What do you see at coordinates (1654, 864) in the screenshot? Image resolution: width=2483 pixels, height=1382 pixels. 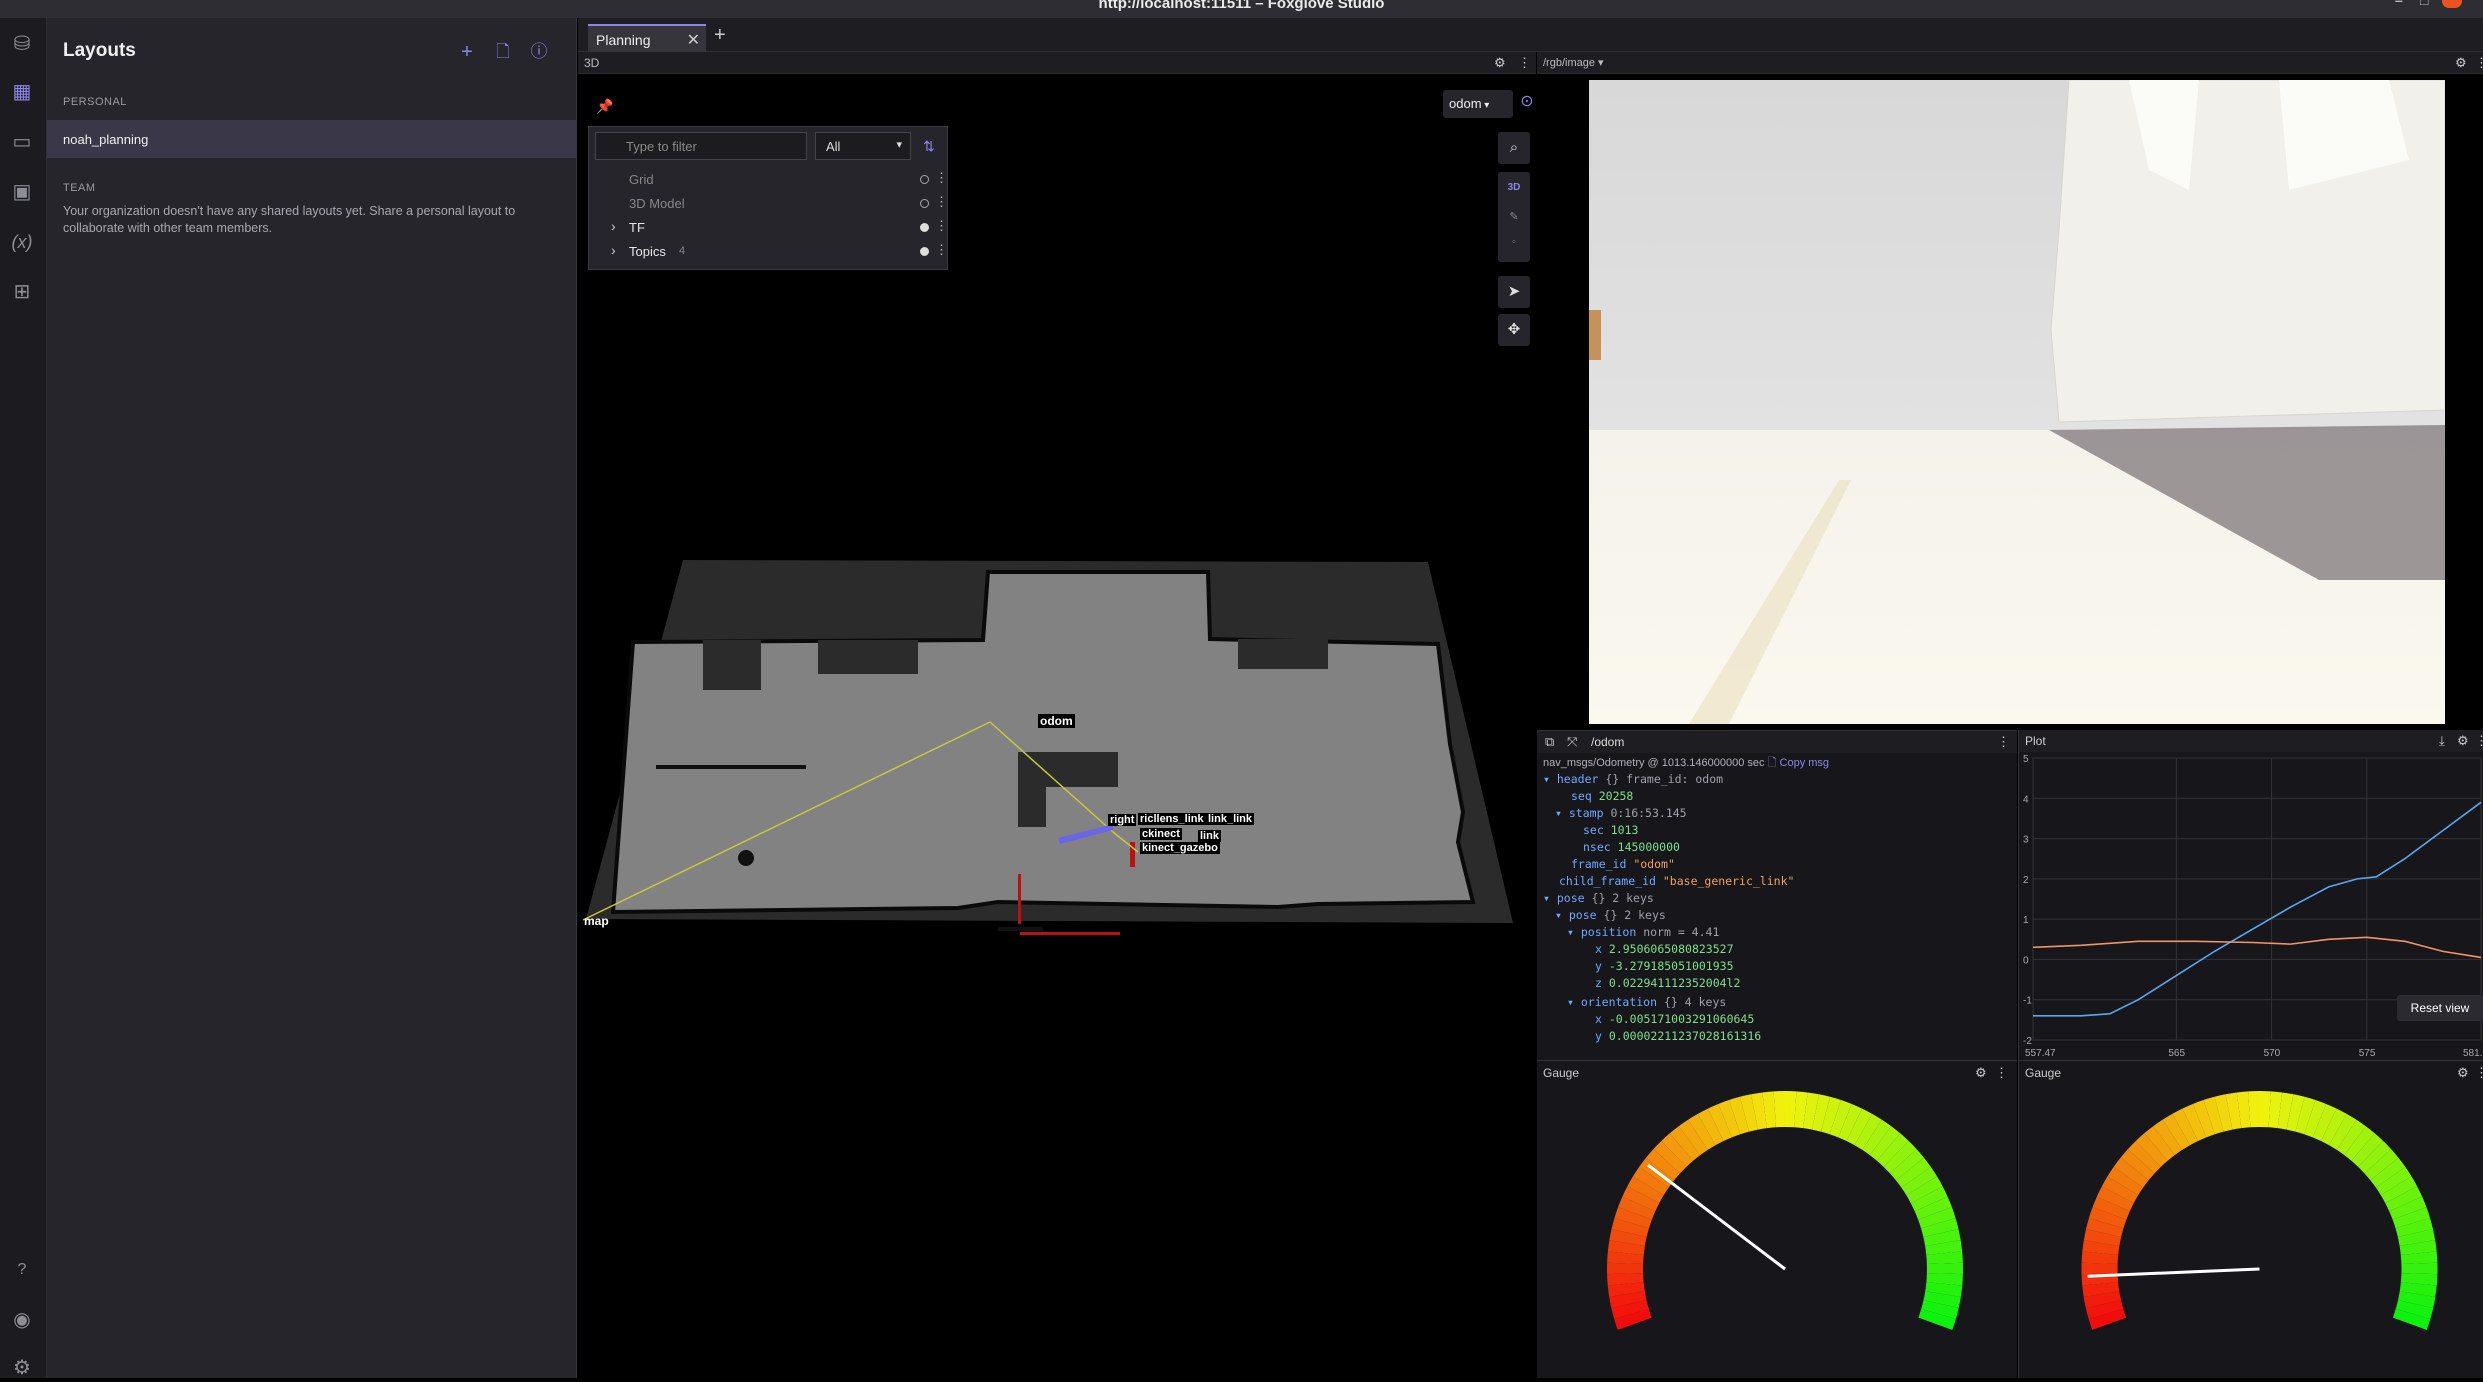 I see `tree-value: "odom"` at bounding box center [1654, 864].